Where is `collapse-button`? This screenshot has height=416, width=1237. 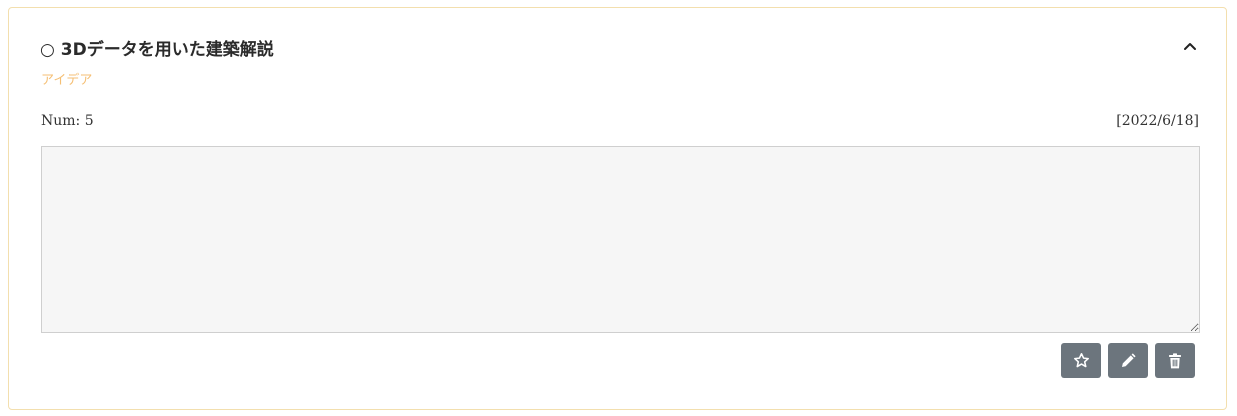 collapse-button is located at coordinates (1190, 46).